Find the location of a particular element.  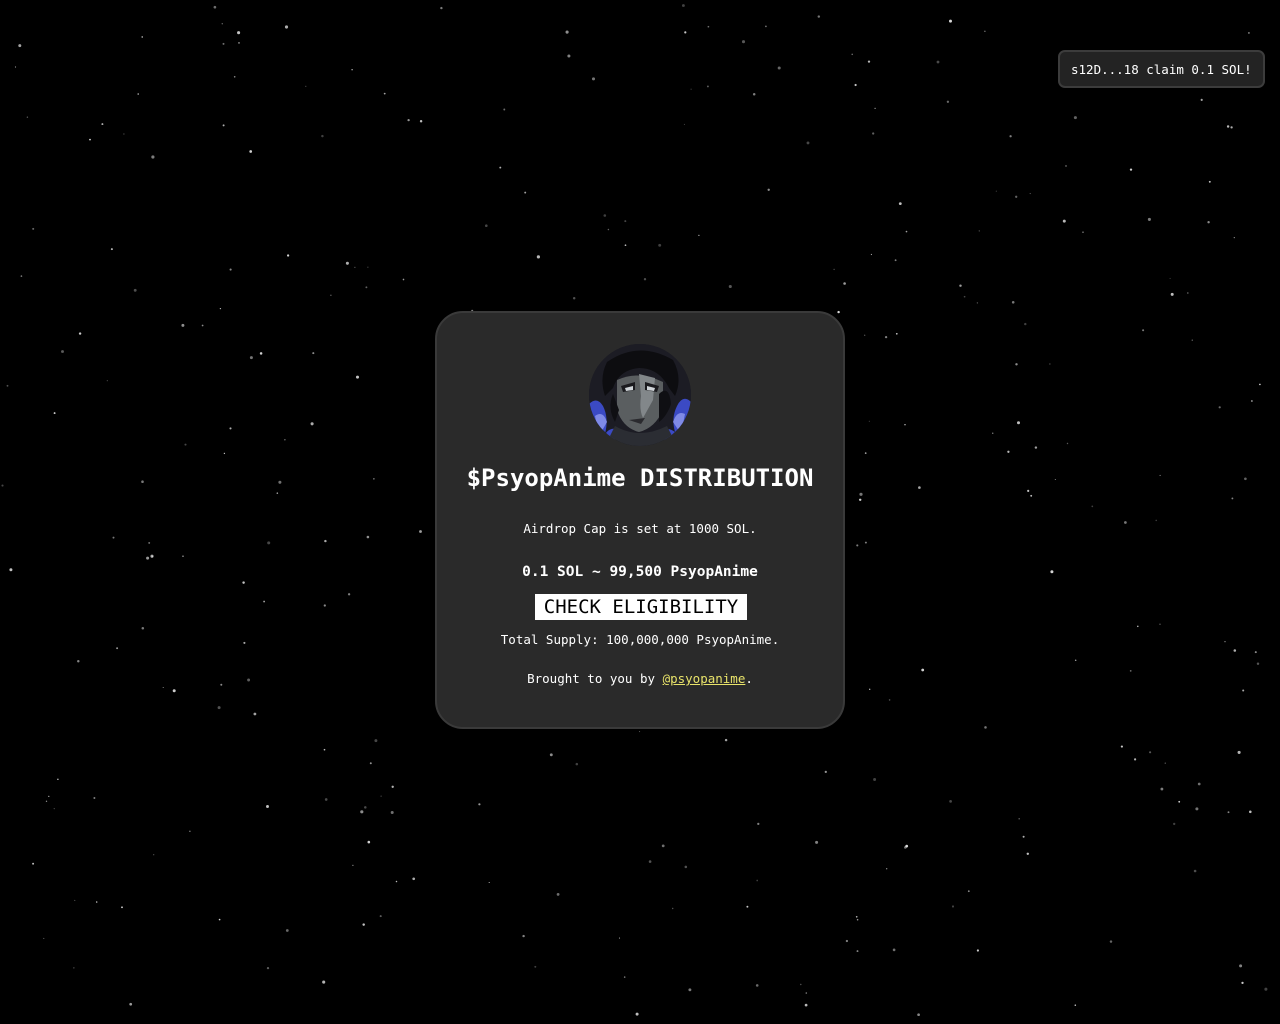

avatar is located at coordinates (640, 395).